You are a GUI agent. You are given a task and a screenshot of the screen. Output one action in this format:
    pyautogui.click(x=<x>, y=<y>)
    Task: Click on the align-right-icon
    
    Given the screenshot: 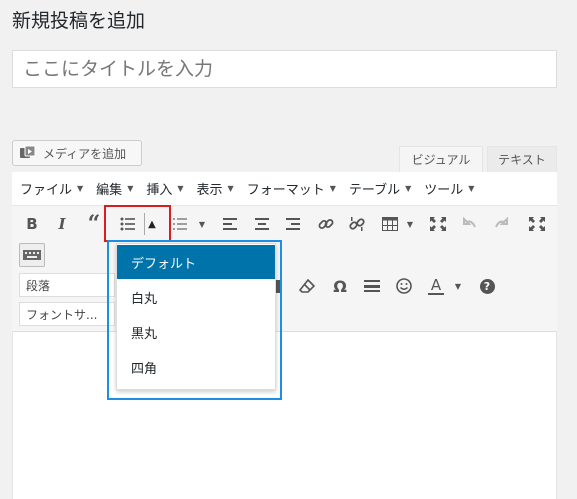 What is the action you would take?
    pyautogui.click(x=293, y=224)
    